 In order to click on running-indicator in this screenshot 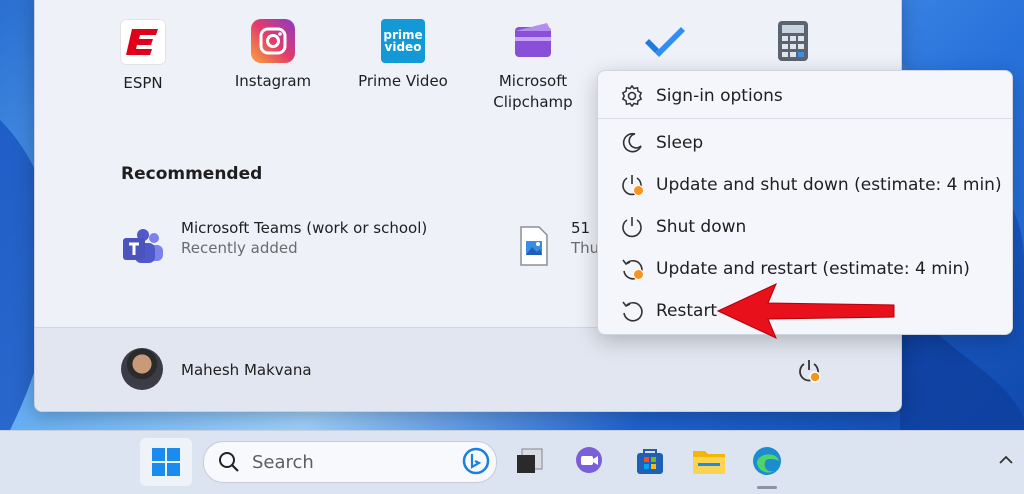, I will do `click(767, 487)`.